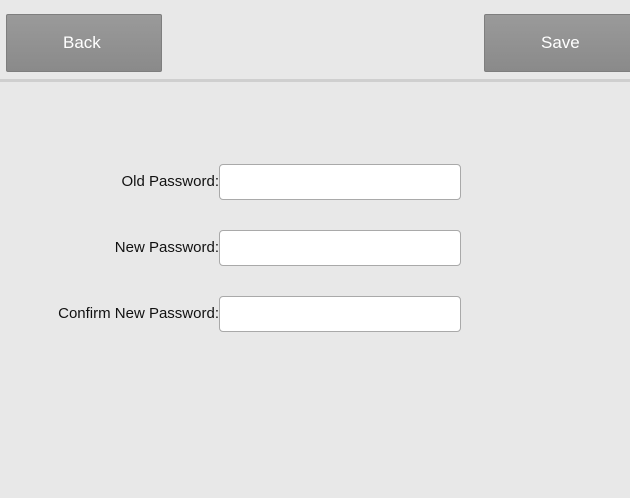 The width and height of the screenshot is (638, 498). I want to click on old-password-field, so click(340, 182).